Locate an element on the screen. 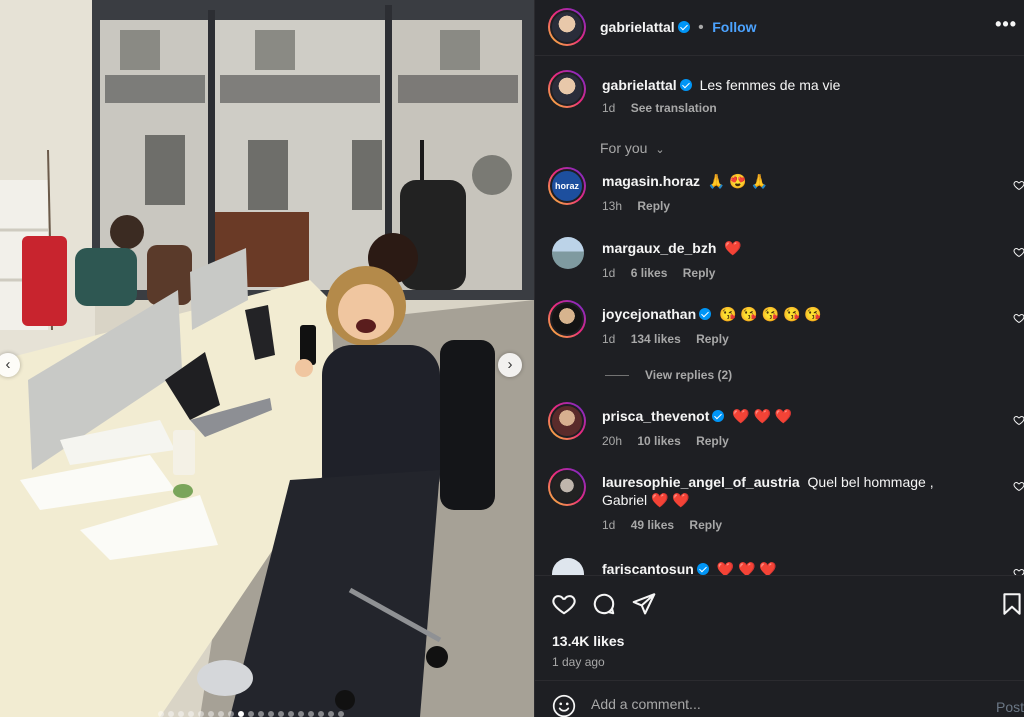  comment-meta: 20h 10 likes Reply is located at coordinates (671, 441).